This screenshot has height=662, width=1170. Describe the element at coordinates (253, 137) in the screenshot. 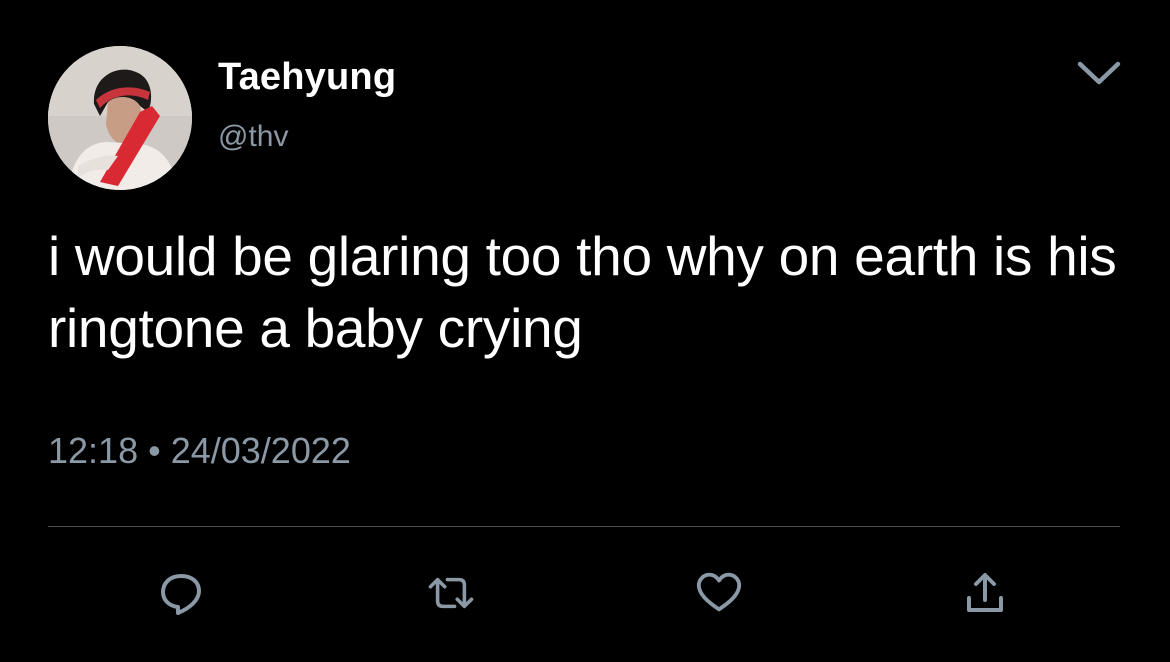

I see `user-handle: @thv` at that location.